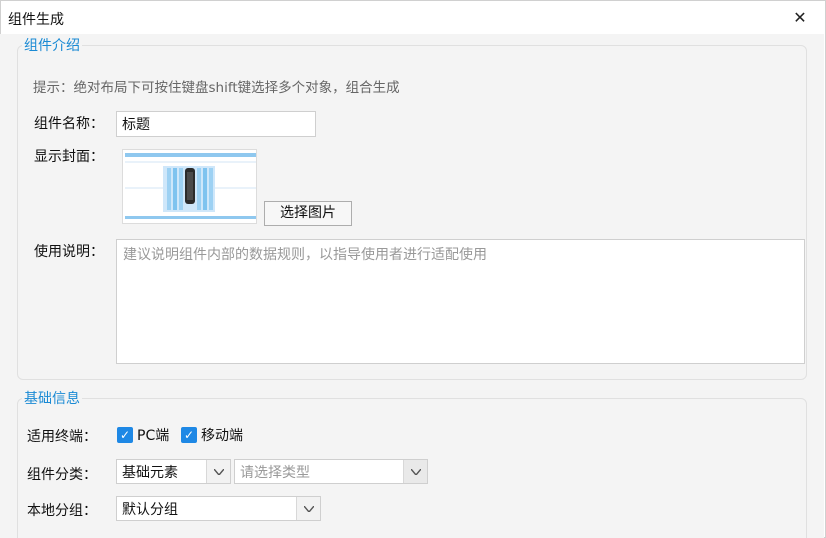  What do you see at coordinates (153, 436) in the screenshot?
I see `pc-checkbox-label: PC端` at bounding box center [153, 436].